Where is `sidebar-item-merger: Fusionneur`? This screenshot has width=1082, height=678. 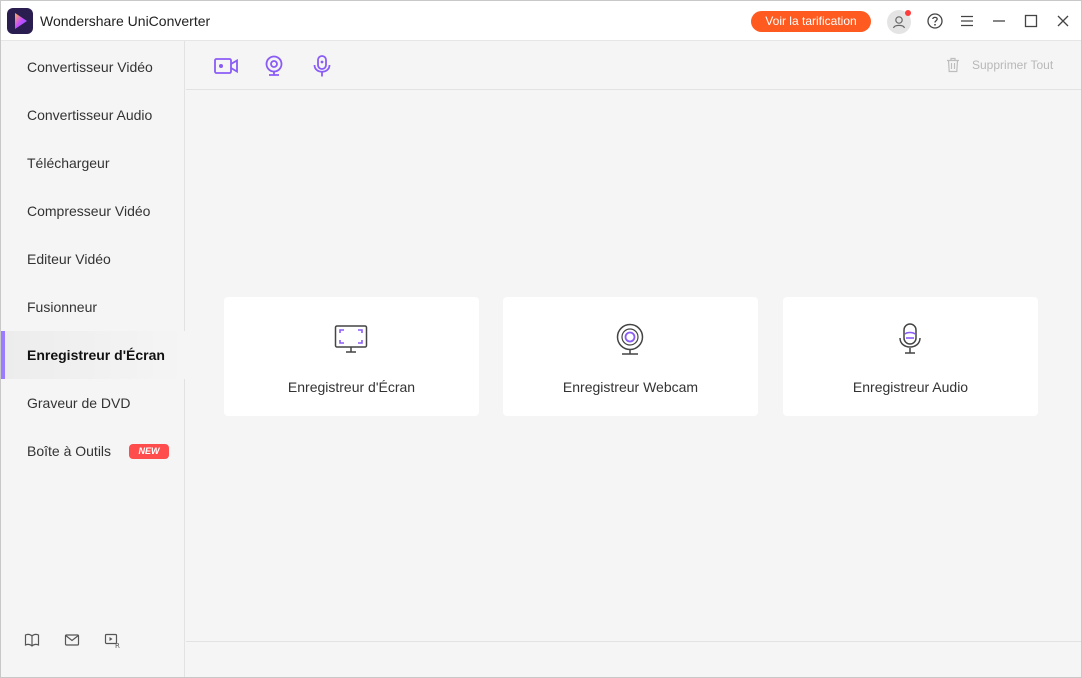 sidebar-item-merger: Fusionneur is located at coordinates (93, 307).